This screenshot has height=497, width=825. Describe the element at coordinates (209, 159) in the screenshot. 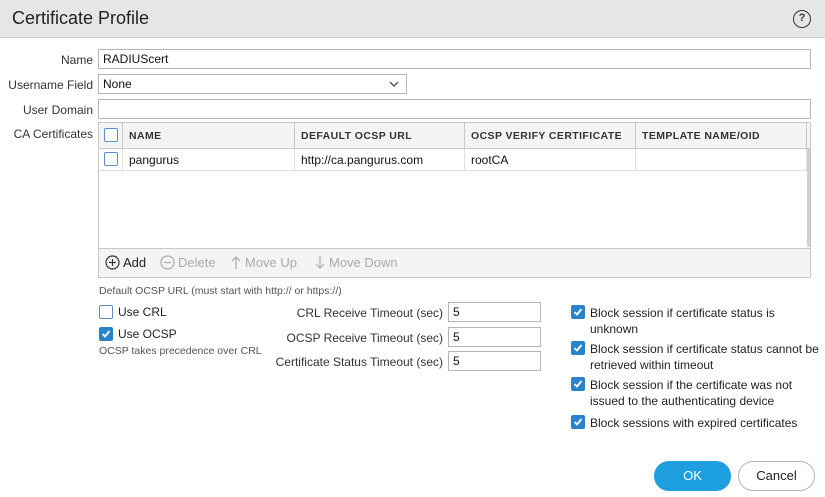

I see `cell-name: pangurus` at that location.